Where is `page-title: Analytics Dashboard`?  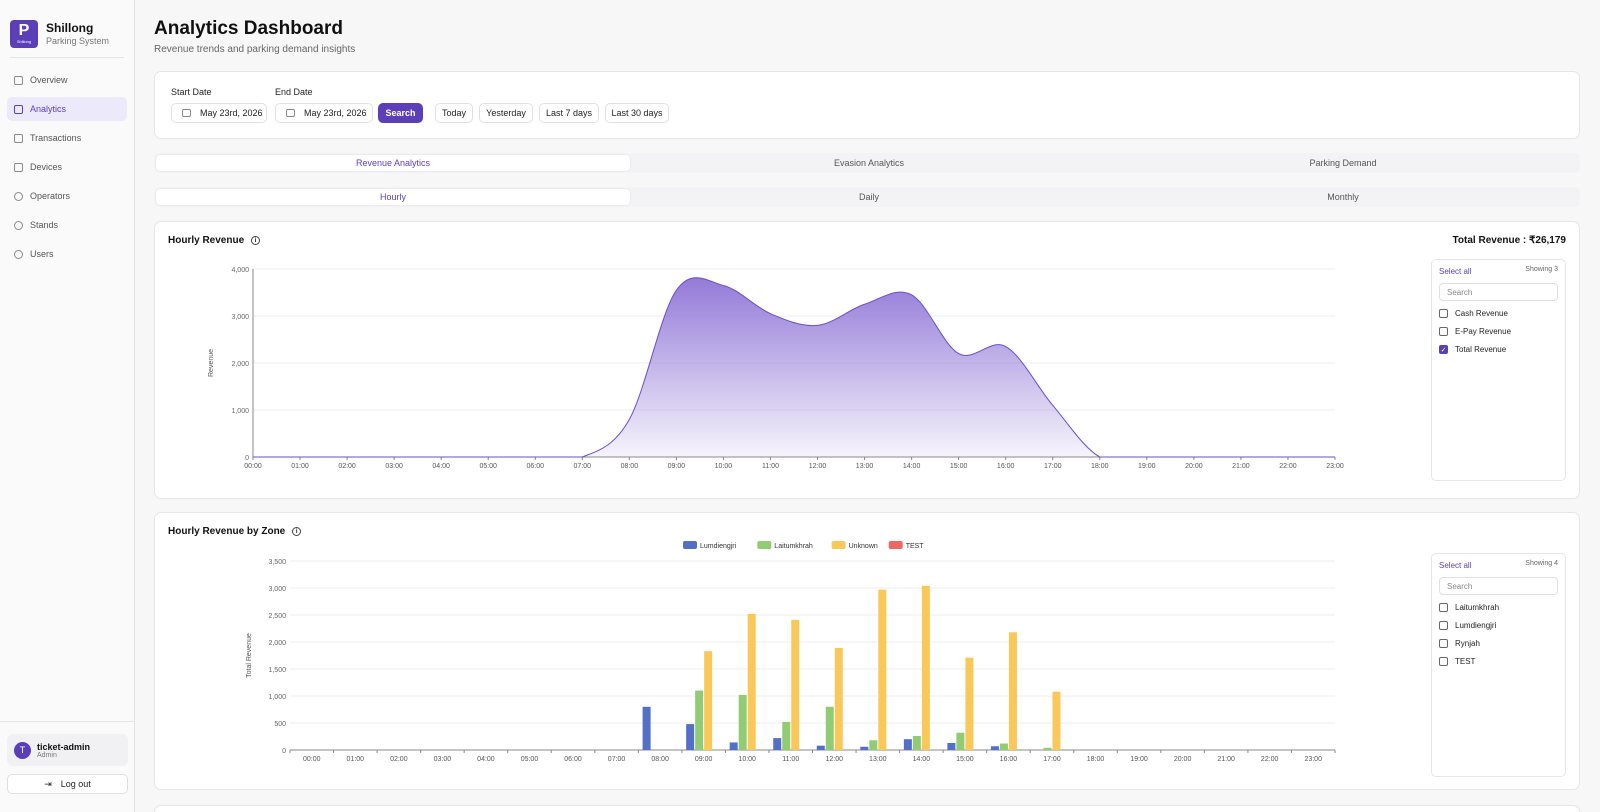
page-title: Analytics Dashboard is located at coordinates (248, 28).